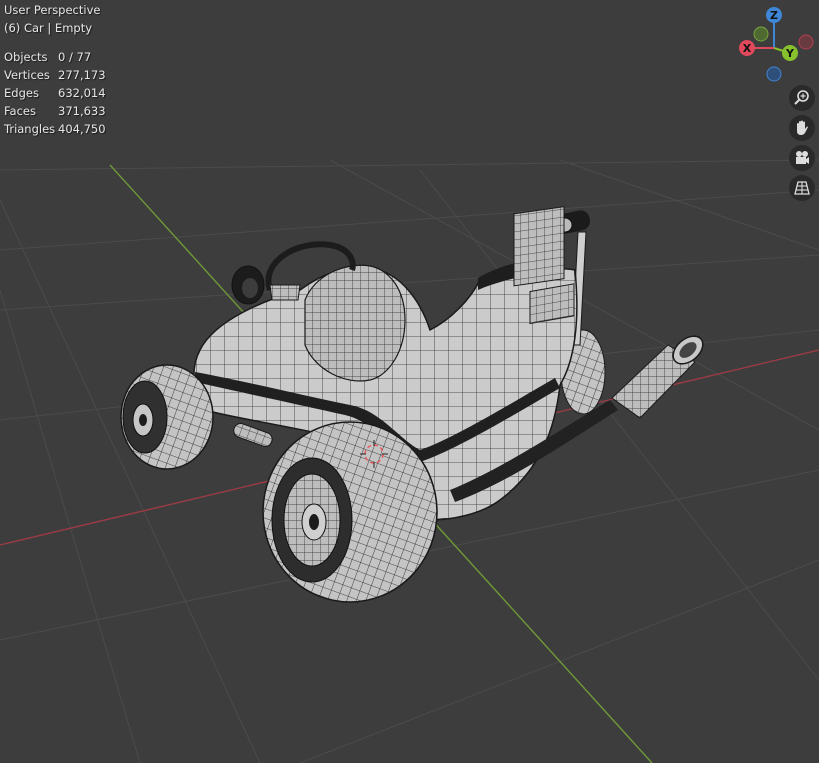 This screenshot has height=763, width=819. What do you see at coordinates (20, 111) in the screenshot?
I see `stat-label: Faces` at bounding box center [20, 111].